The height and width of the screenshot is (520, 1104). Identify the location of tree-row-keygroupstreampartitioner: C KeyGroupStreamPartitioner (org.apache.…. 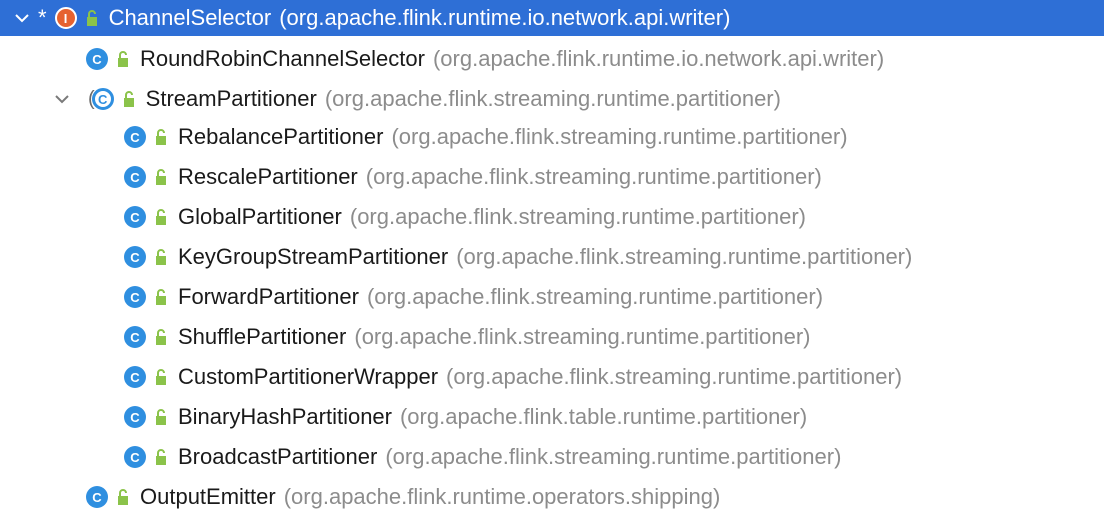
(552, 257).